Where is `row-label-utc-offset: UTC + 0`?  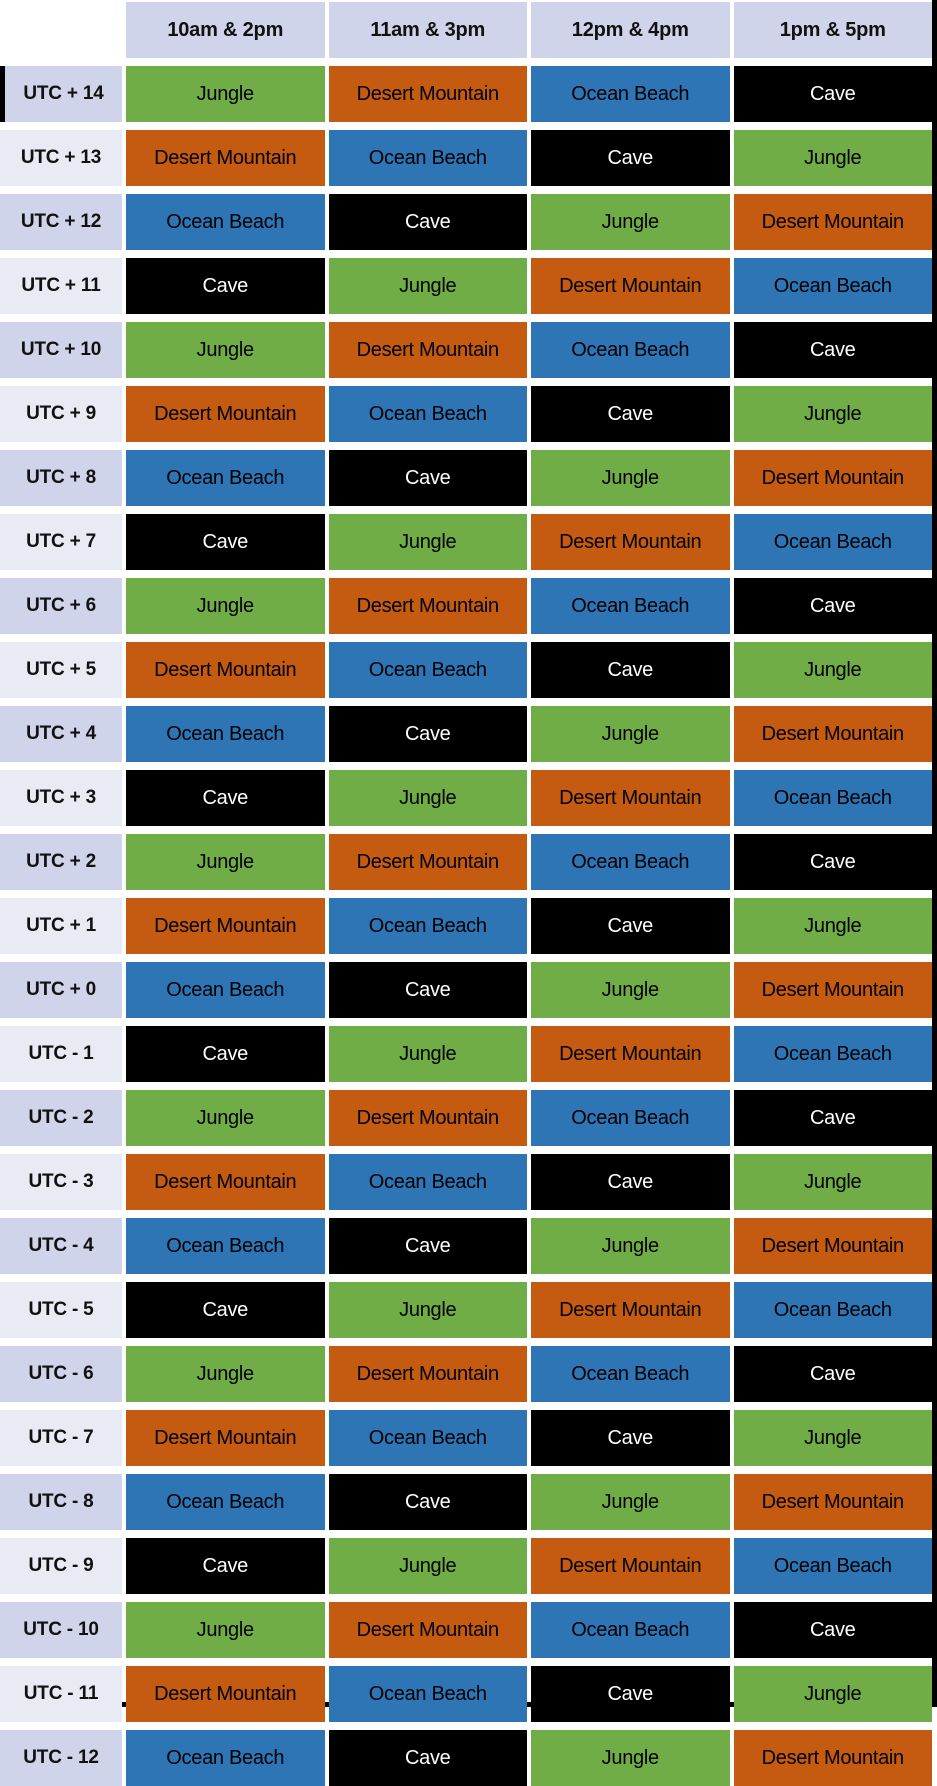 row-label-utc-offset: UTC + 0 is located at coordinates (61, 990).